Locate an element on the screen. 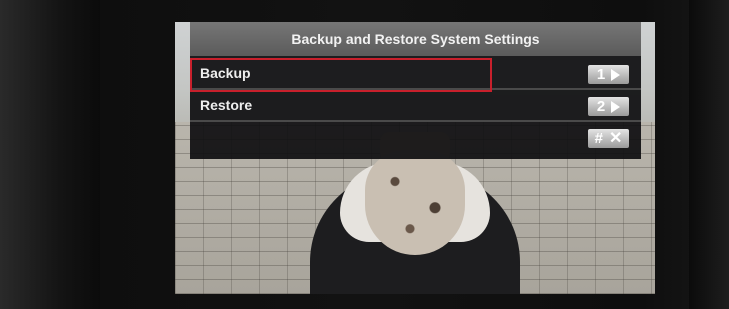  close-key-label: # is located at coordinates (598, 138).